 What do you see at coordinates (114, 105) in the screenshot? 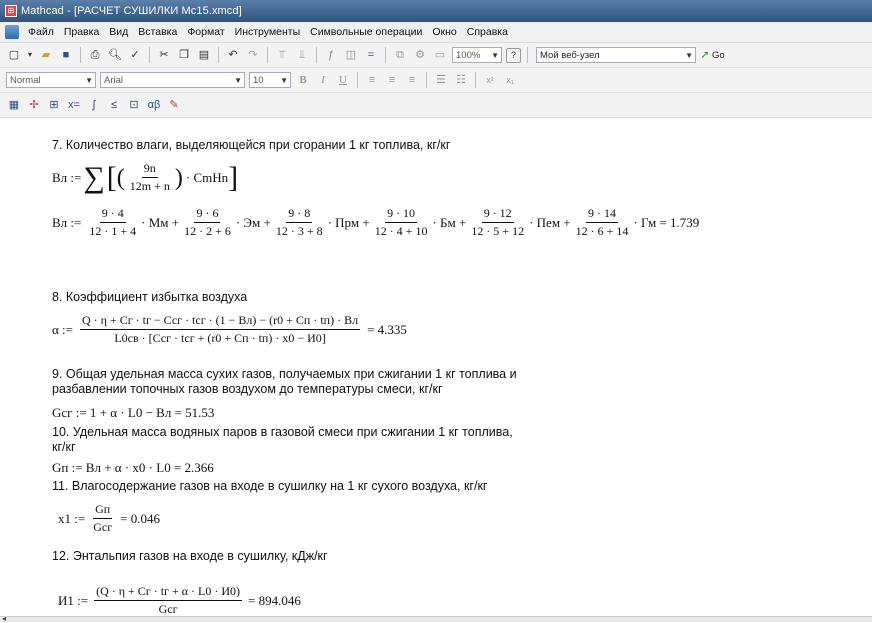
I see `boolean-toolbar-icon: ≤` at bounding box center [114, 105].